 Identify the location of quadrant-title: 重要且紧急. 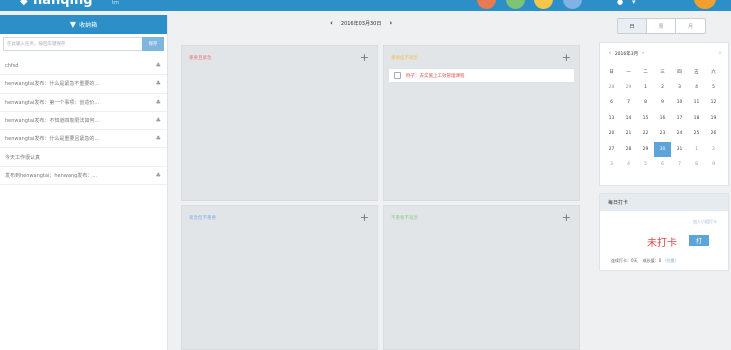
(200, 58).